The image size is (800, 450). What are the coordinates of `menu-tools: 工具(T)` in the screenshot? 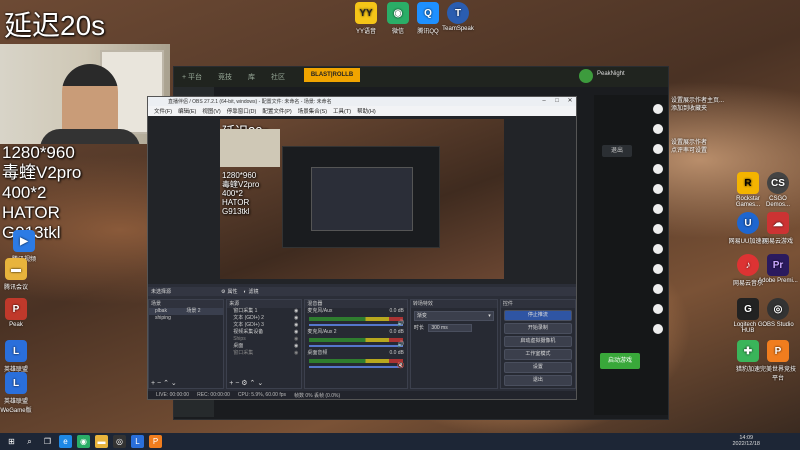 It's located at (342, 111).